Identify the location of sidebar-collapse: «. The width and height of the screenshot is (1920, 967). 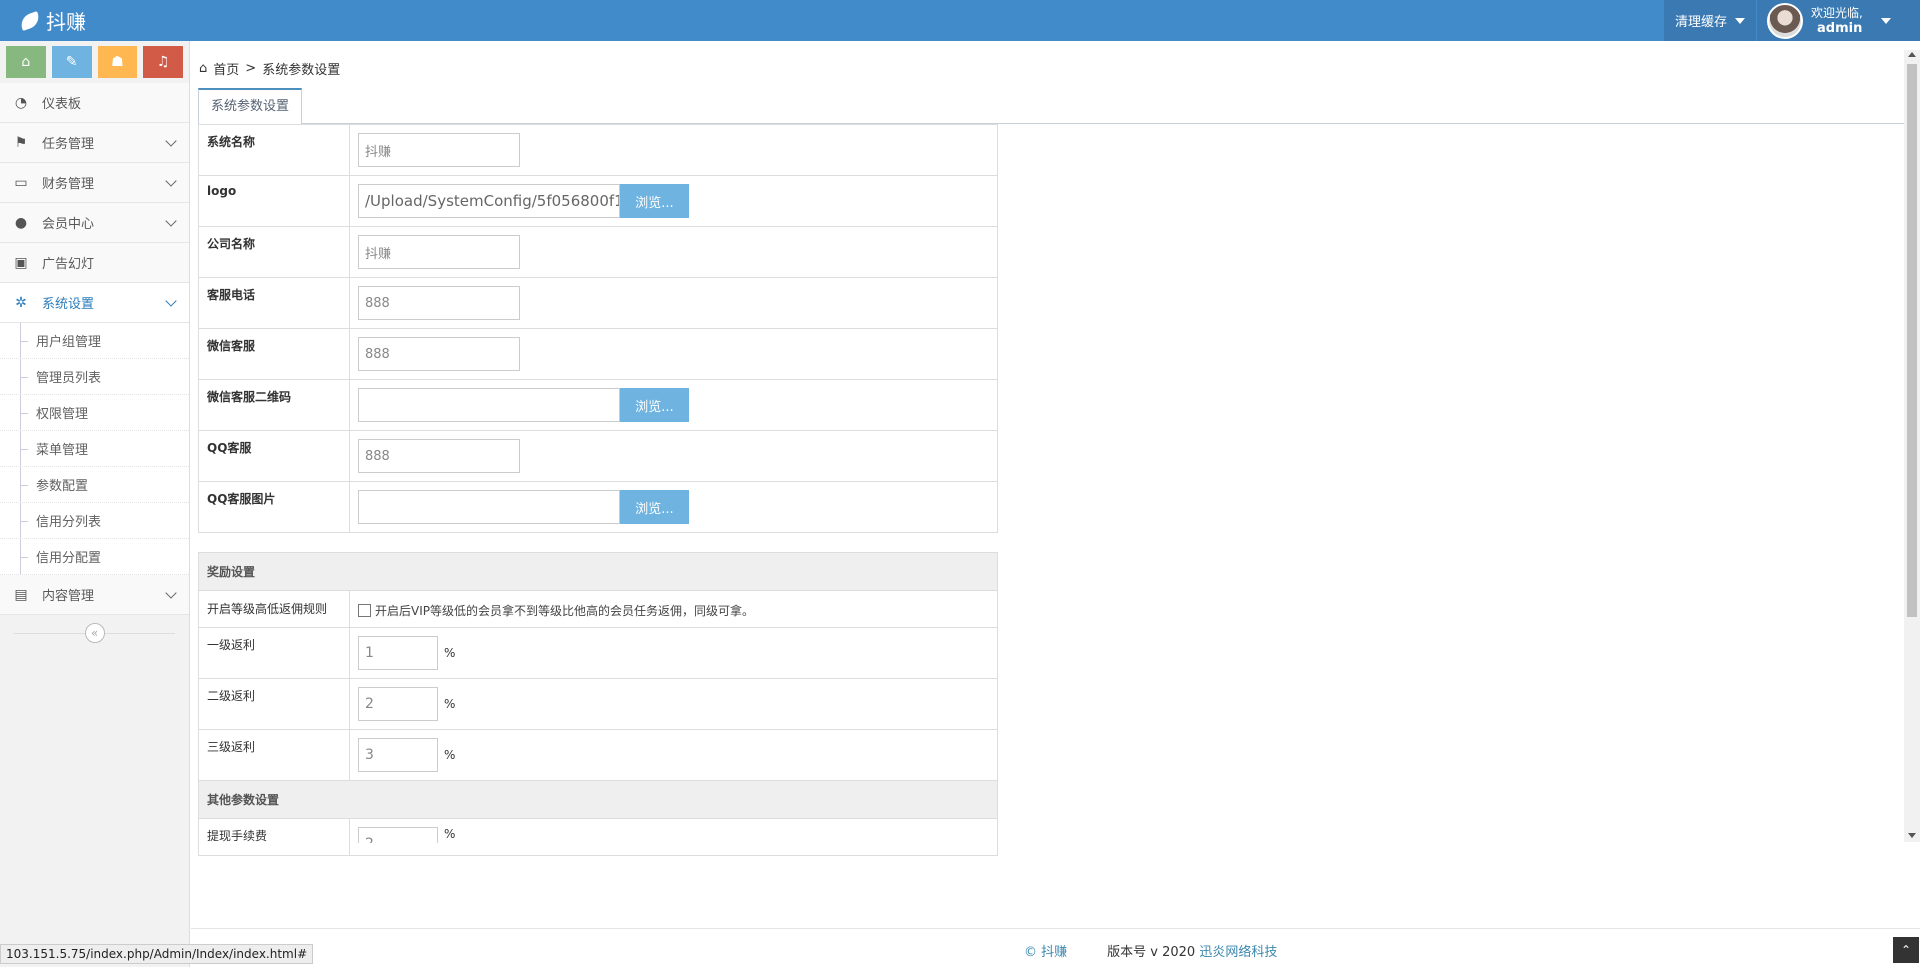
(94, 633).